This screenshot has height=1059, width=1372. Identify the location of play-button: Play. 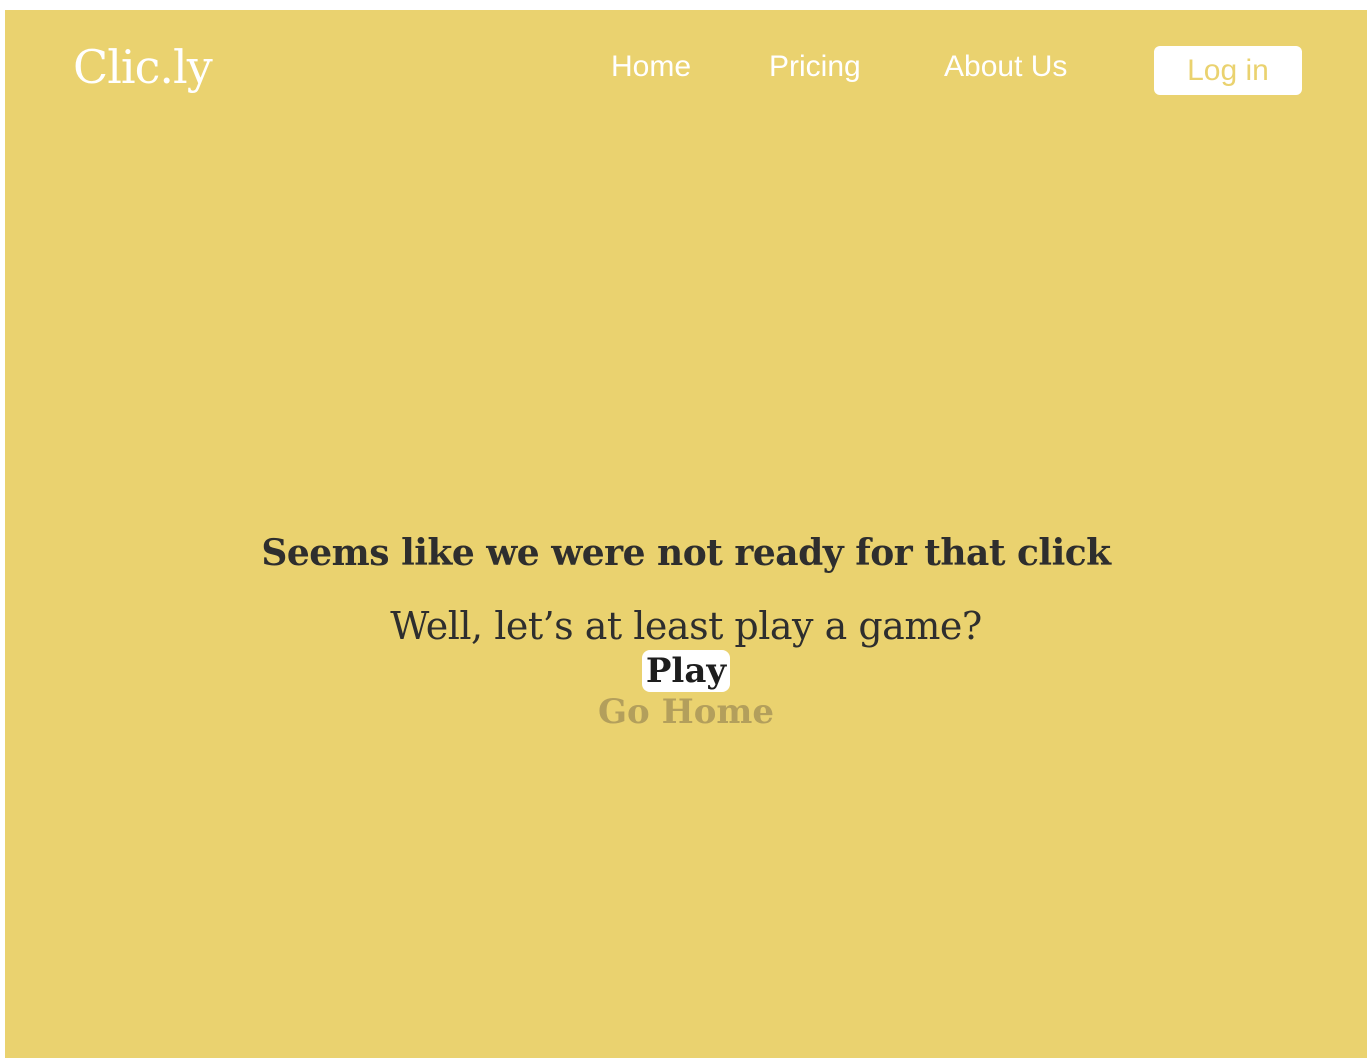
(686, 671).